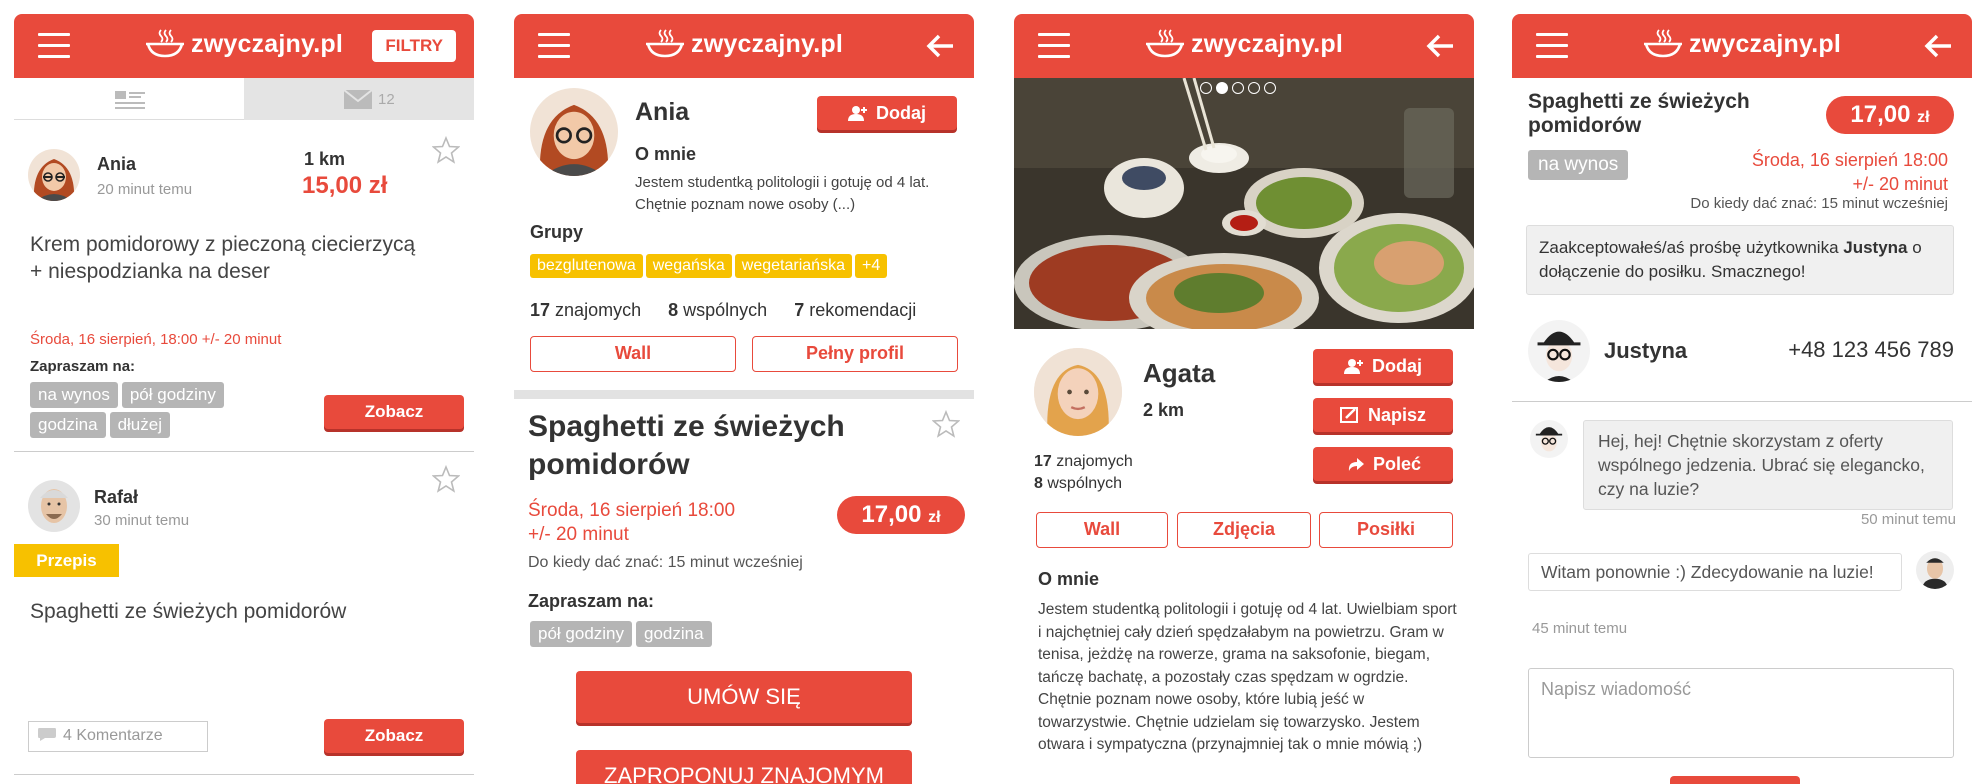 This screenshot has width=1986, height=784. What do you see at coordinates (1875, 247) in the screenshot?
I see `notice-user: Justyna` at bounding box center [1875, 247].